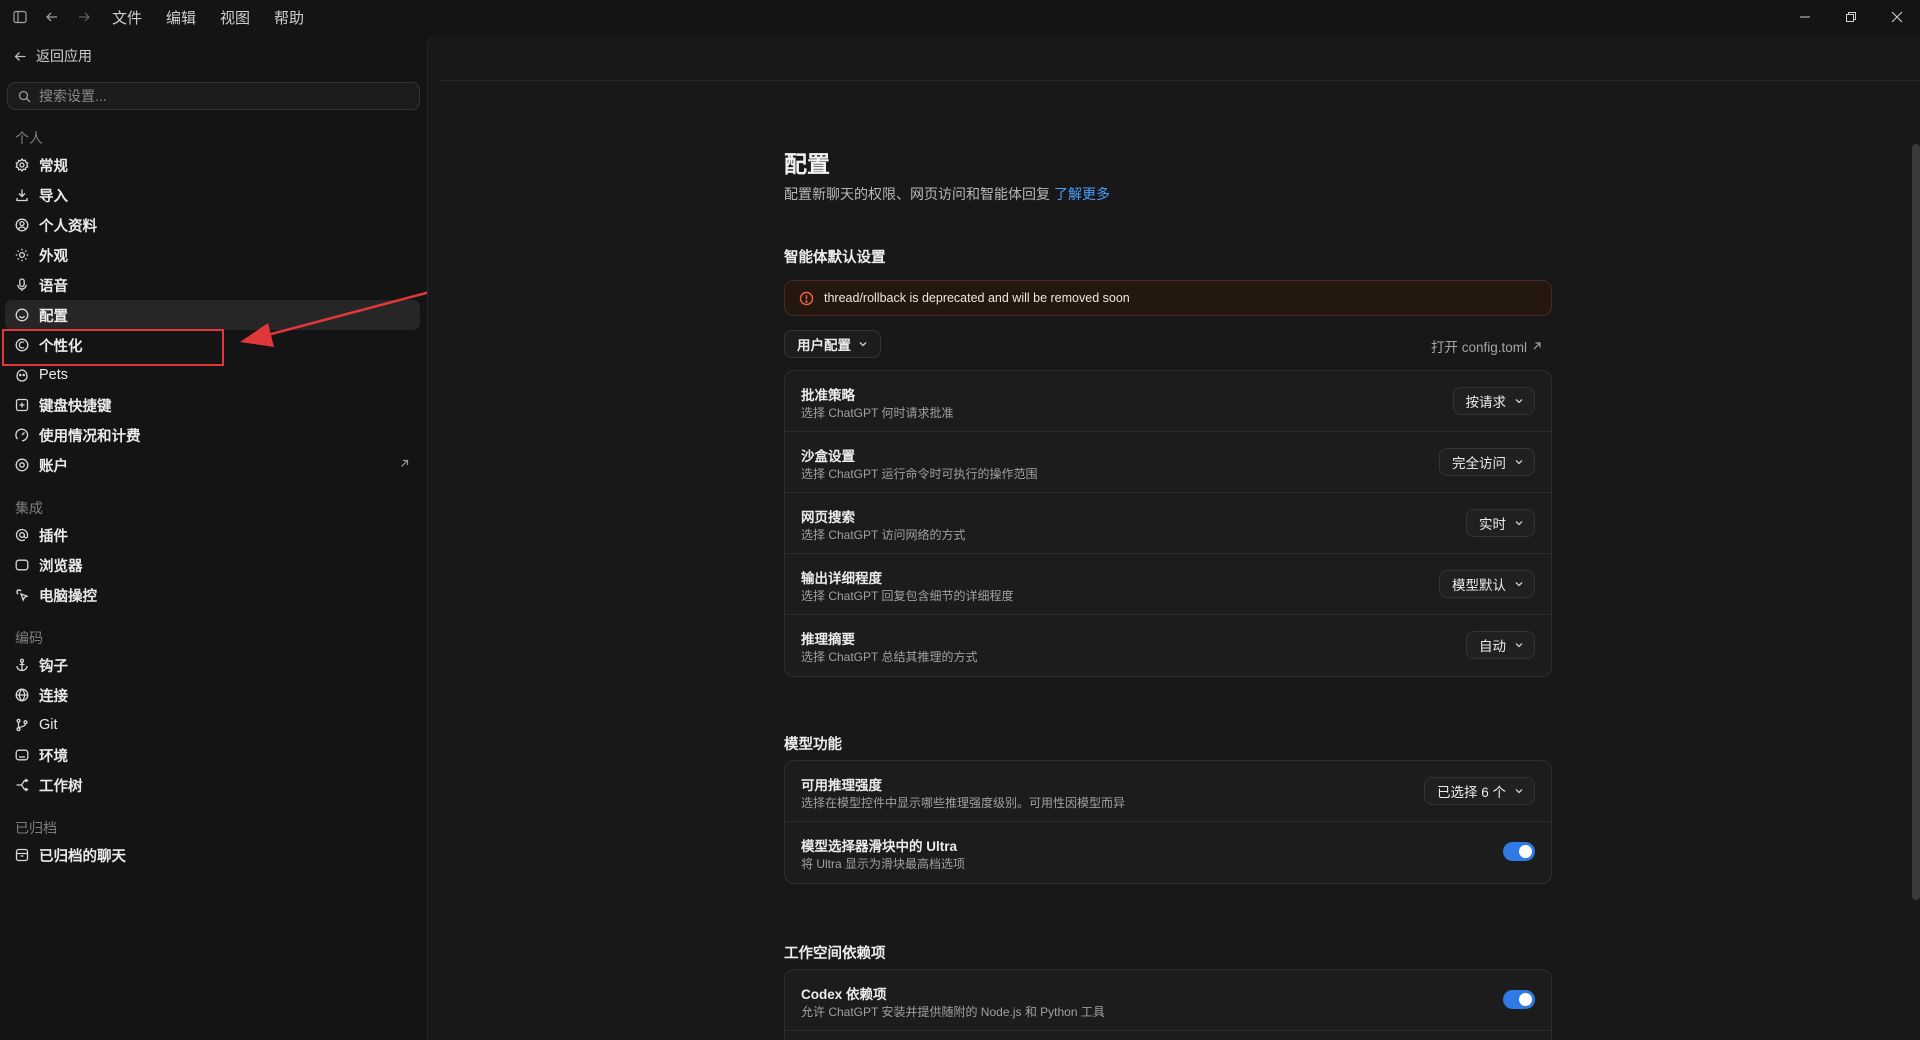 This screenshot has width=1920, height=1040. Describe the element at coordinates (212, 595) in the screenshot. I see `sidebar-item-computer-control: 电脑操控` at that location.